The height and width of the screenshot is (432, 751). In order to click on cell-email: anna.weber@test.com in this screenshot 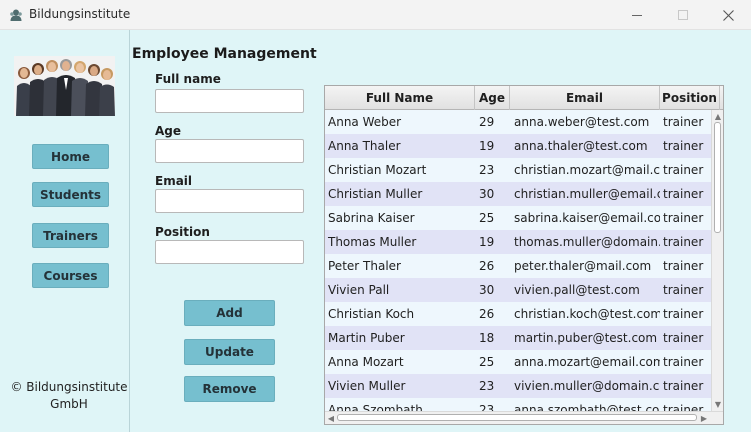, I will do `click(582, 122)`.